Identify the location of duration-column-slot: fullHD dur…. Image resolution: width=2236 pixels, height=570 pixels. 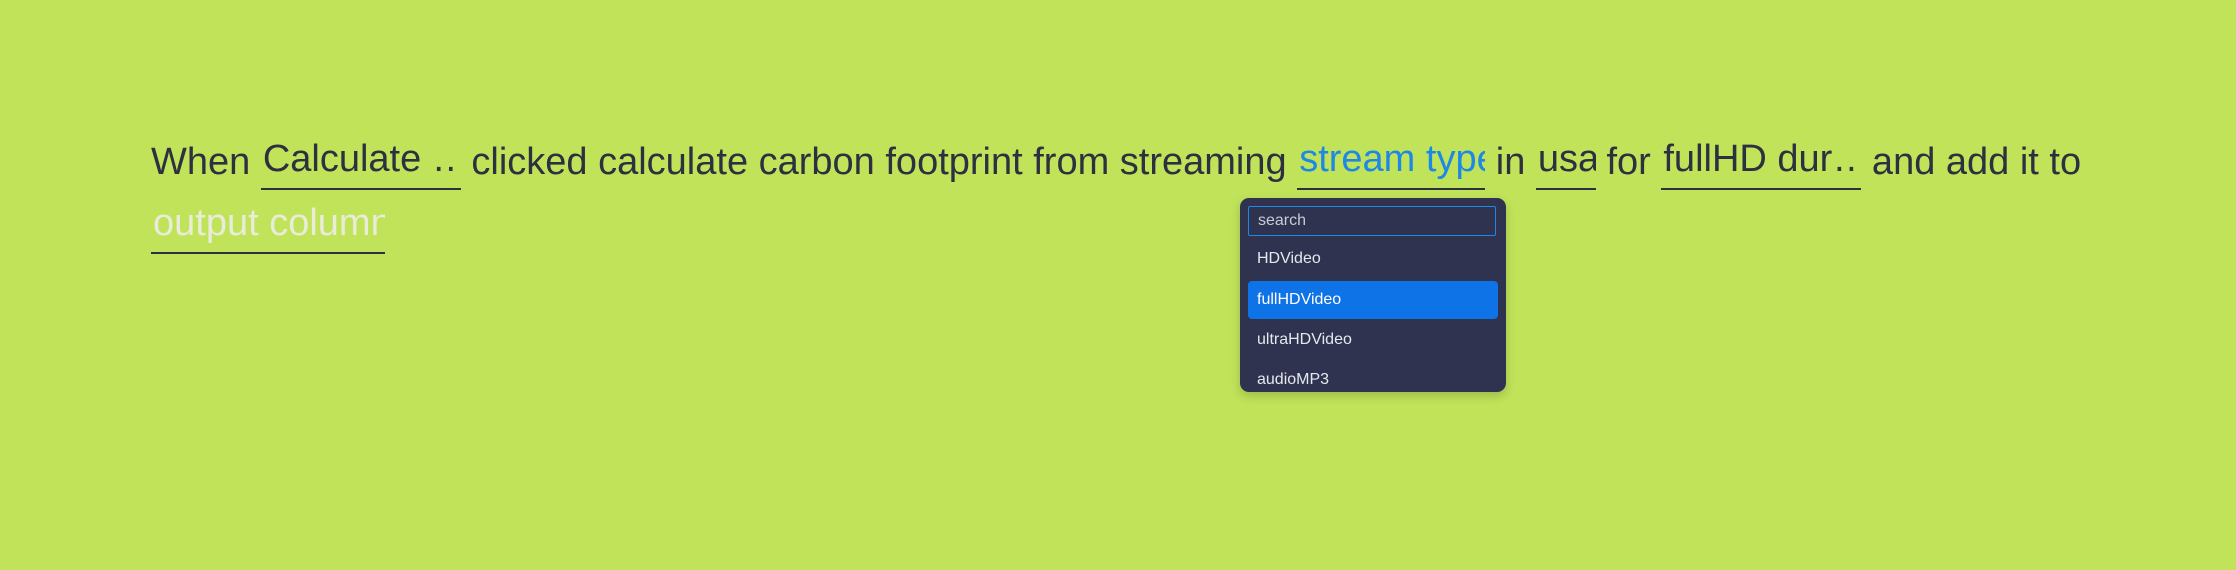
(1761, 160).